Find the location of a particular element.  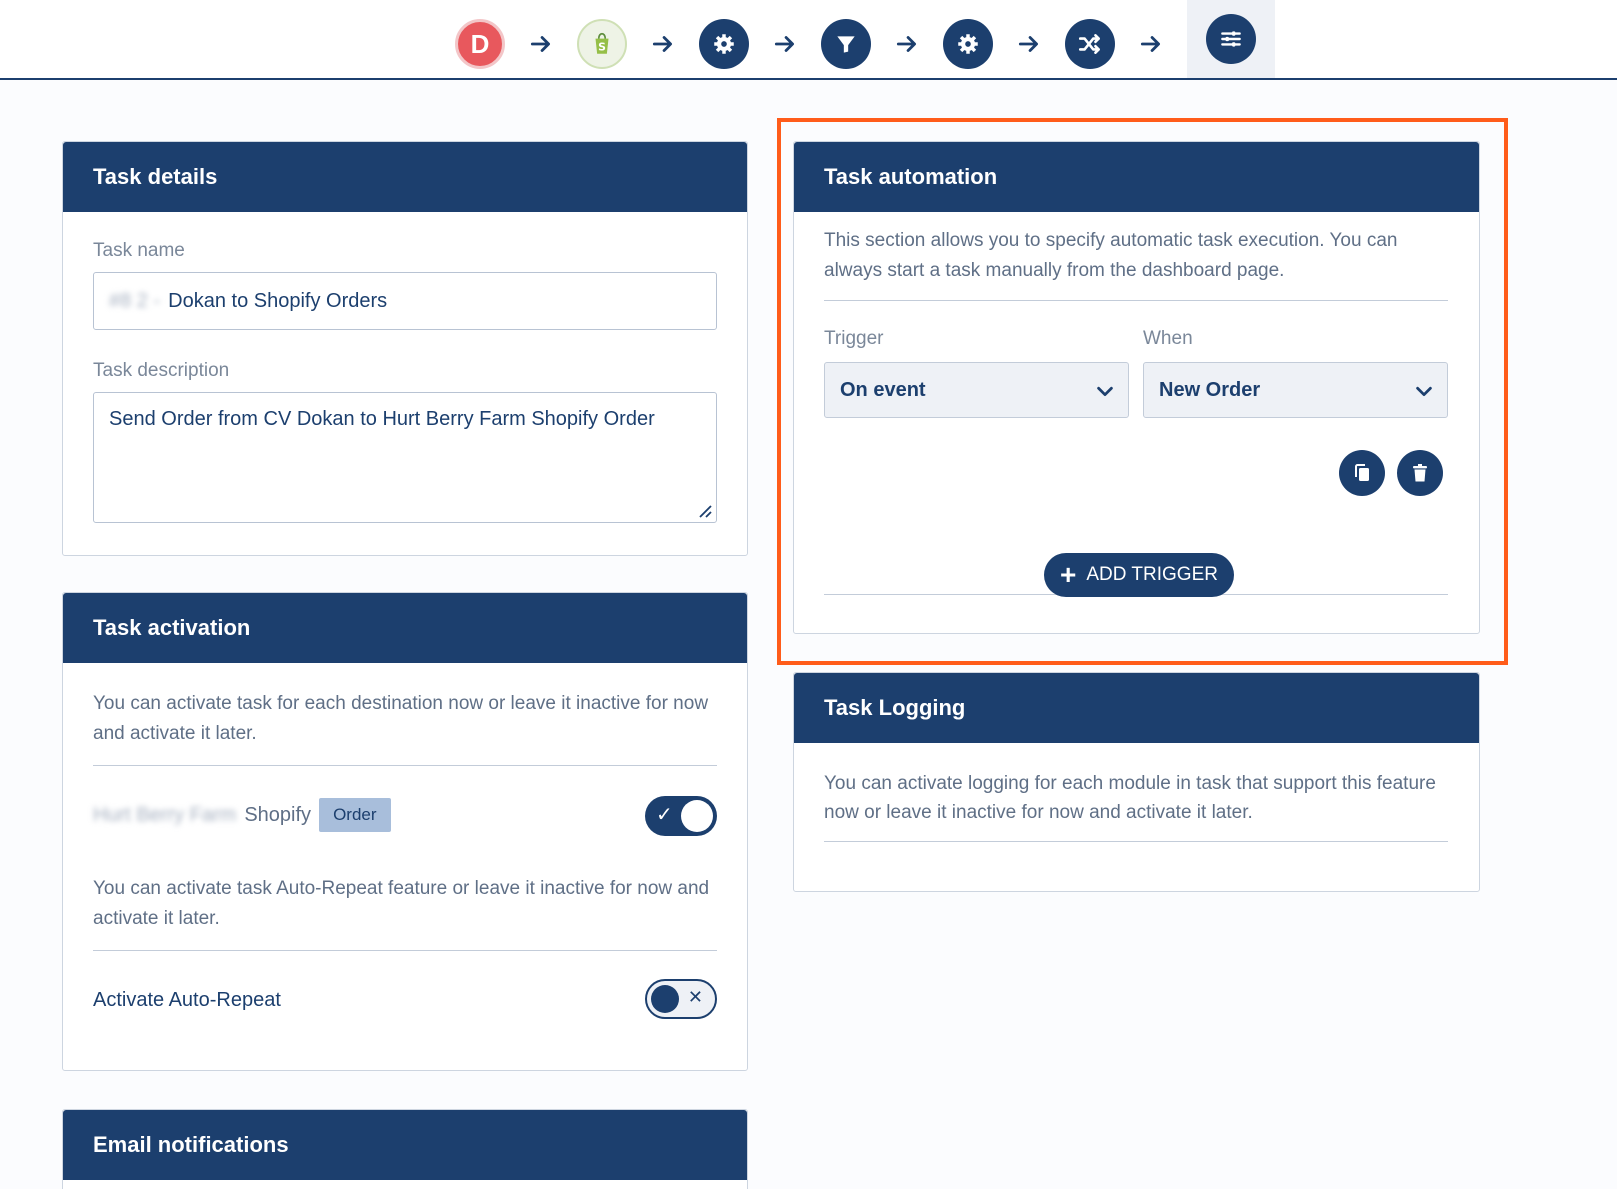

filter-icon is located at coordinates (846, 44).